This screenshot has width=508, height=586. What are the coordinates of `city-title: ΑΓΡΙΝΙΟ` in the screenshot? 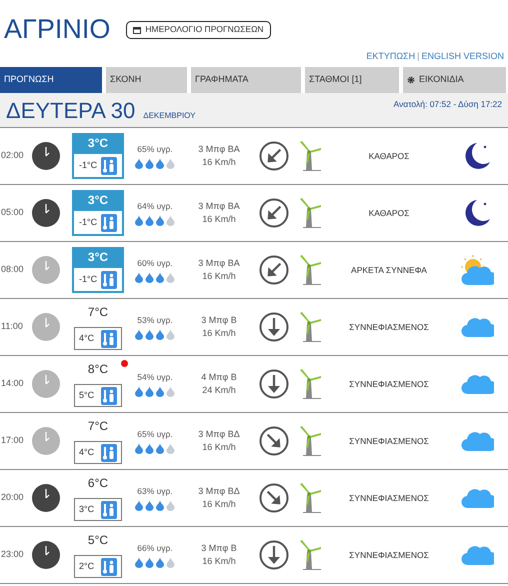 It's located at (57, 29).